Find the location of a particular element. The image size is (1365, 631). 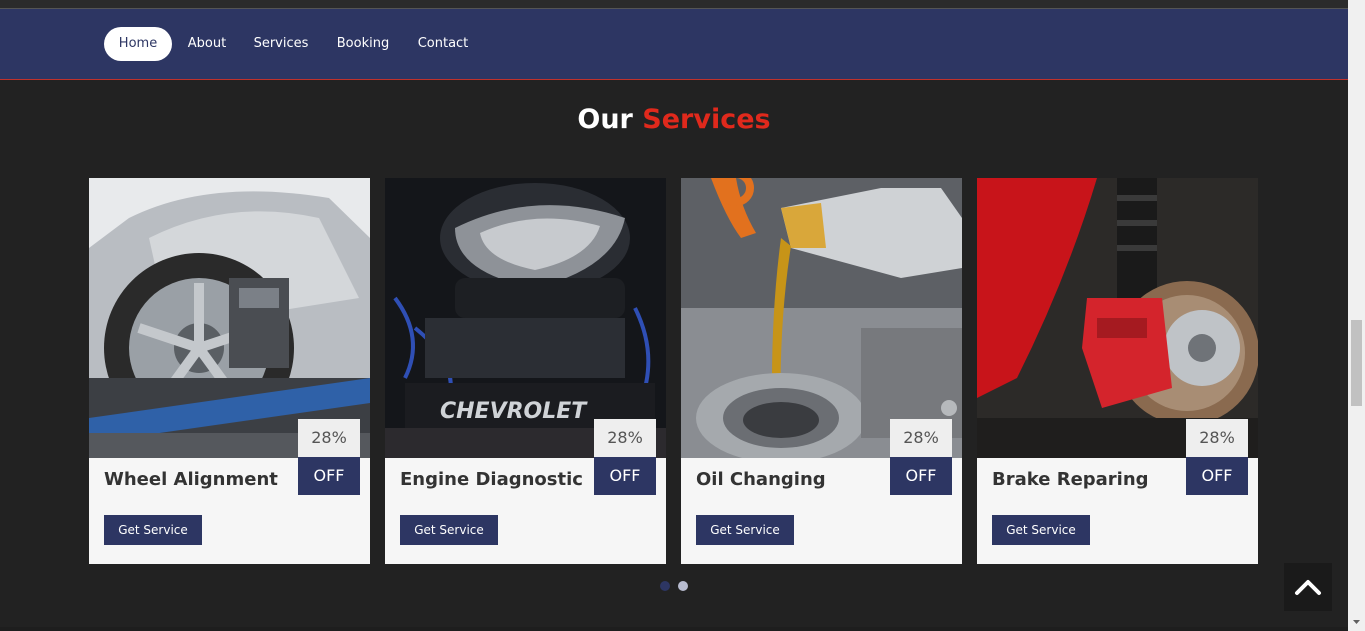

section-title: Our Services is located at coordinates (674, 119).